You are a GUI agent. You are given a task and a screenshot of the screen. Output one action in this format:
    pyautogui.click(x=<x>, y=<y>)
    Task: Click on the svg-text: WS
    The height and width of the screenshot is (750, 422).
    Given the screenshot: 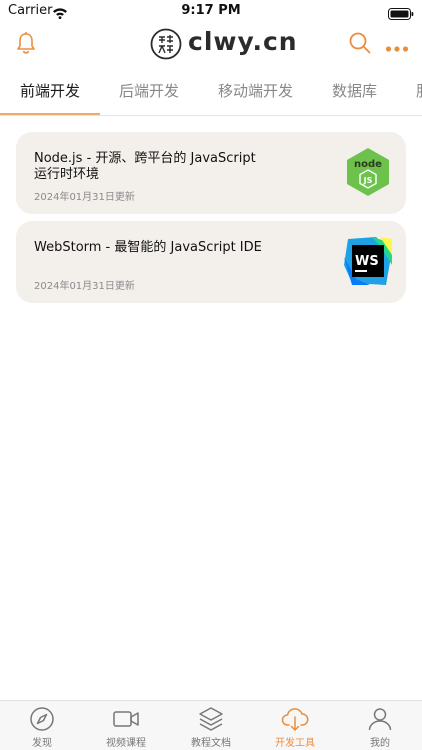 What is the action you would take?
    pyautogui.click(x=367, y=261)
    